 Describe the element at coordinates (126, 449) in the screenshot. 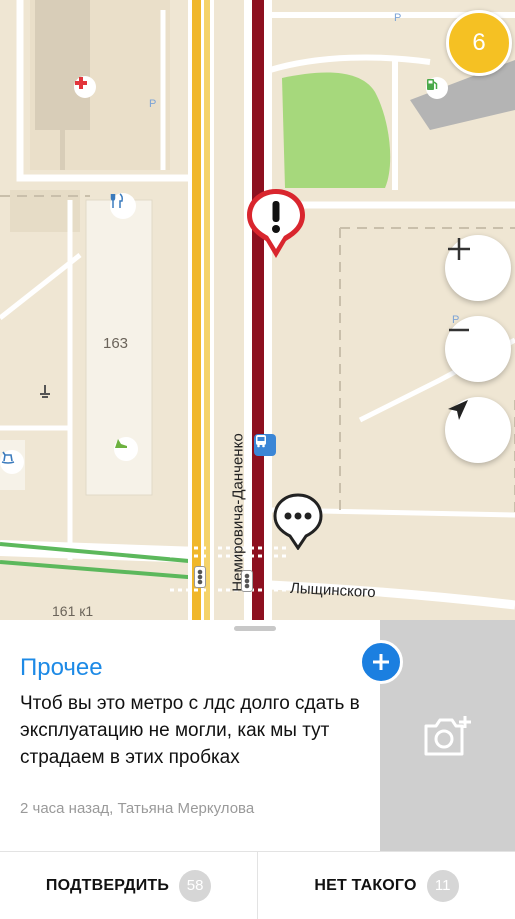

I see `shoe-shop-icon` at that location.